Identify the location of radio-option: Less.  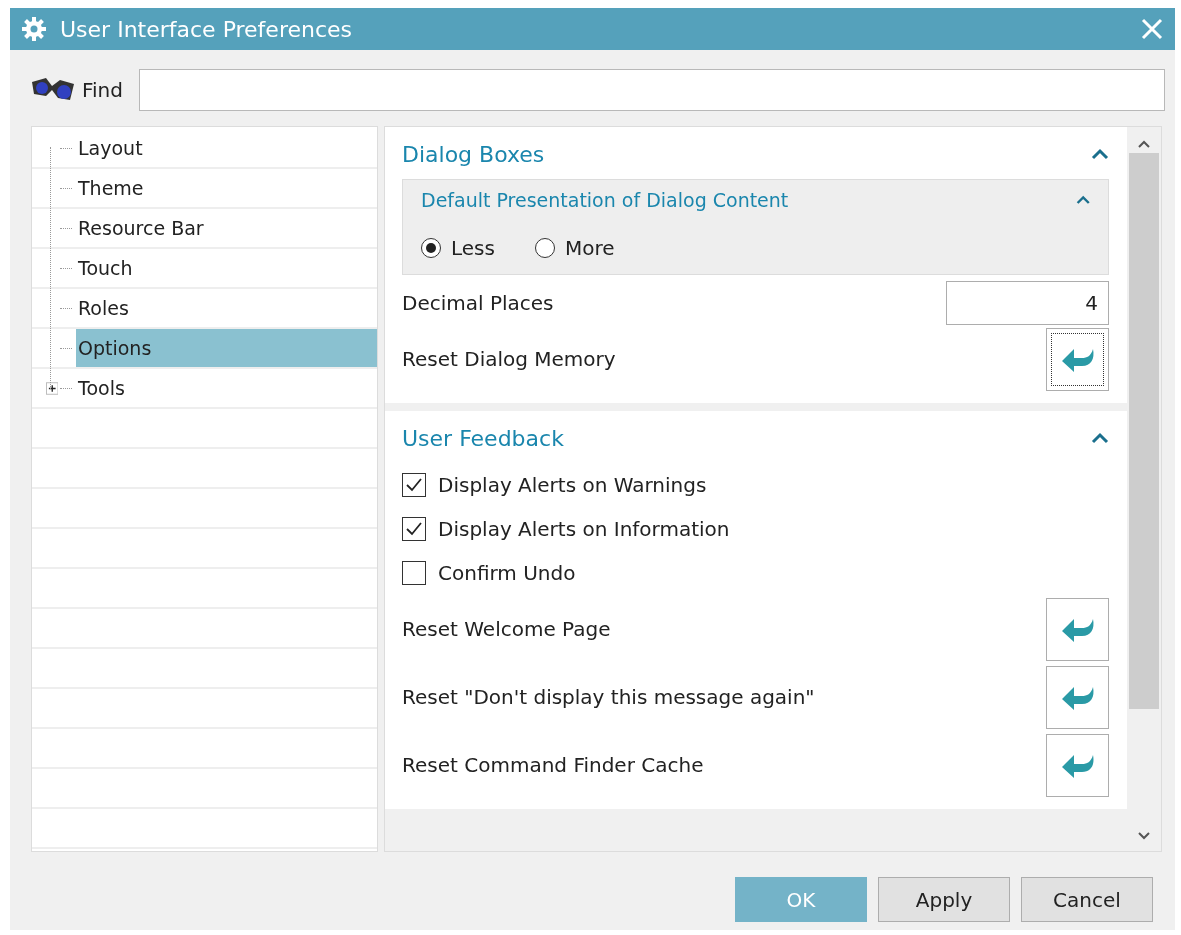
(458, 248).